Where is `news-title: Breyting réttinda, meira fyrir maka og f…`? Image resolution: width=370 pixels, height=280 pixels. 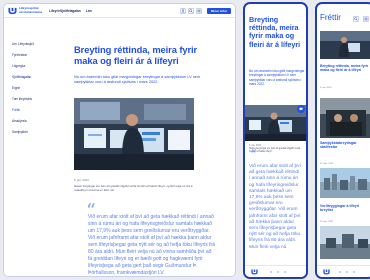
news-title: Breyting réttinda, meira fyrir maka og f… is located at coordinates (345, 68).